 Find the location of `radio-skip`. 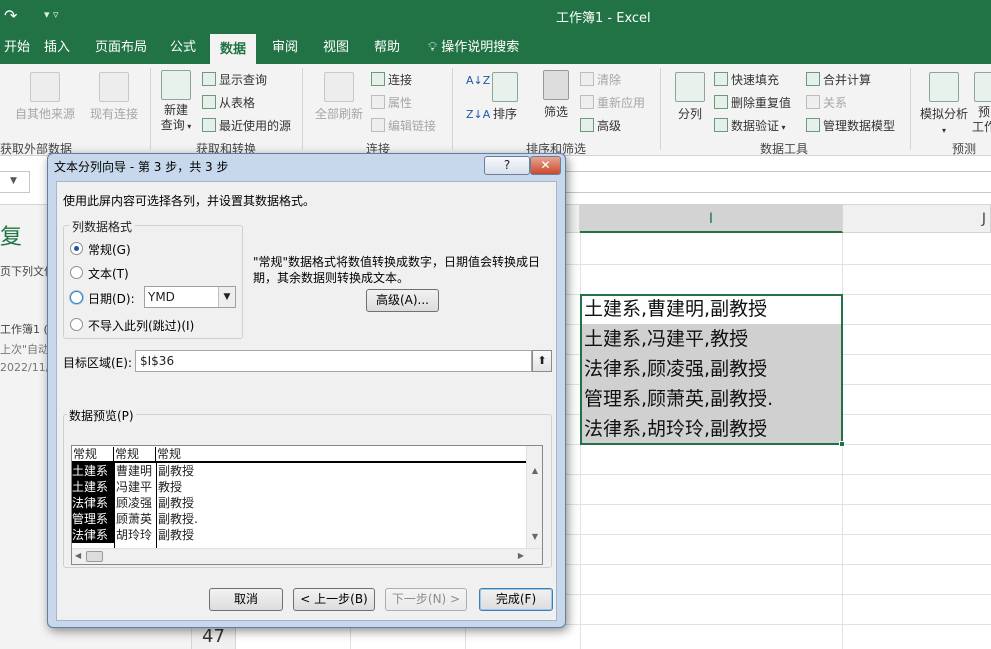

radio-skip is located at coordinates (76, 324).